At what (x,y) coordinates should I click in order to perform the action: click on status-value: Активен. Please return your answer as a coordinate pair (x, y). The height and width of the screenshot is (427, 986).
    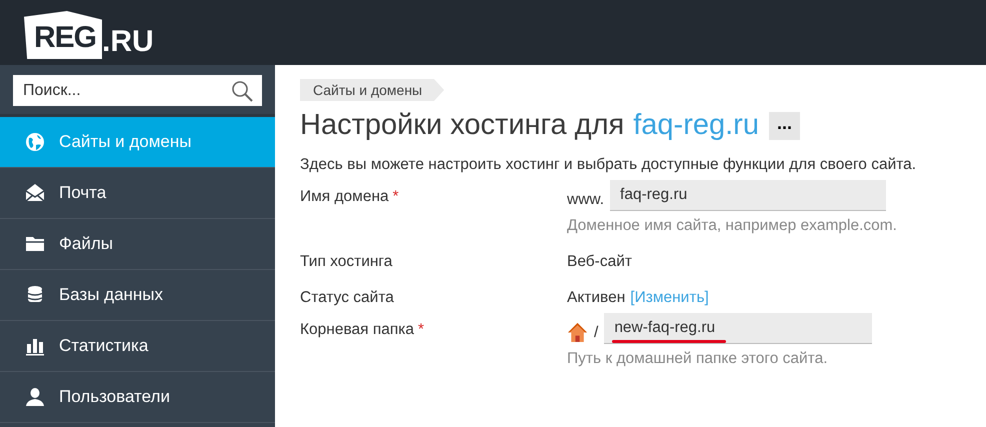
    Looking at the image, I should click on (596, 297).